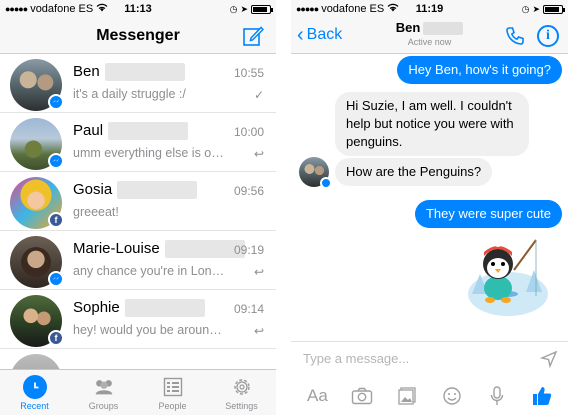 This screenshot has width=568, height=415. I want to click on tab-label: Settings, so click(241, 405).